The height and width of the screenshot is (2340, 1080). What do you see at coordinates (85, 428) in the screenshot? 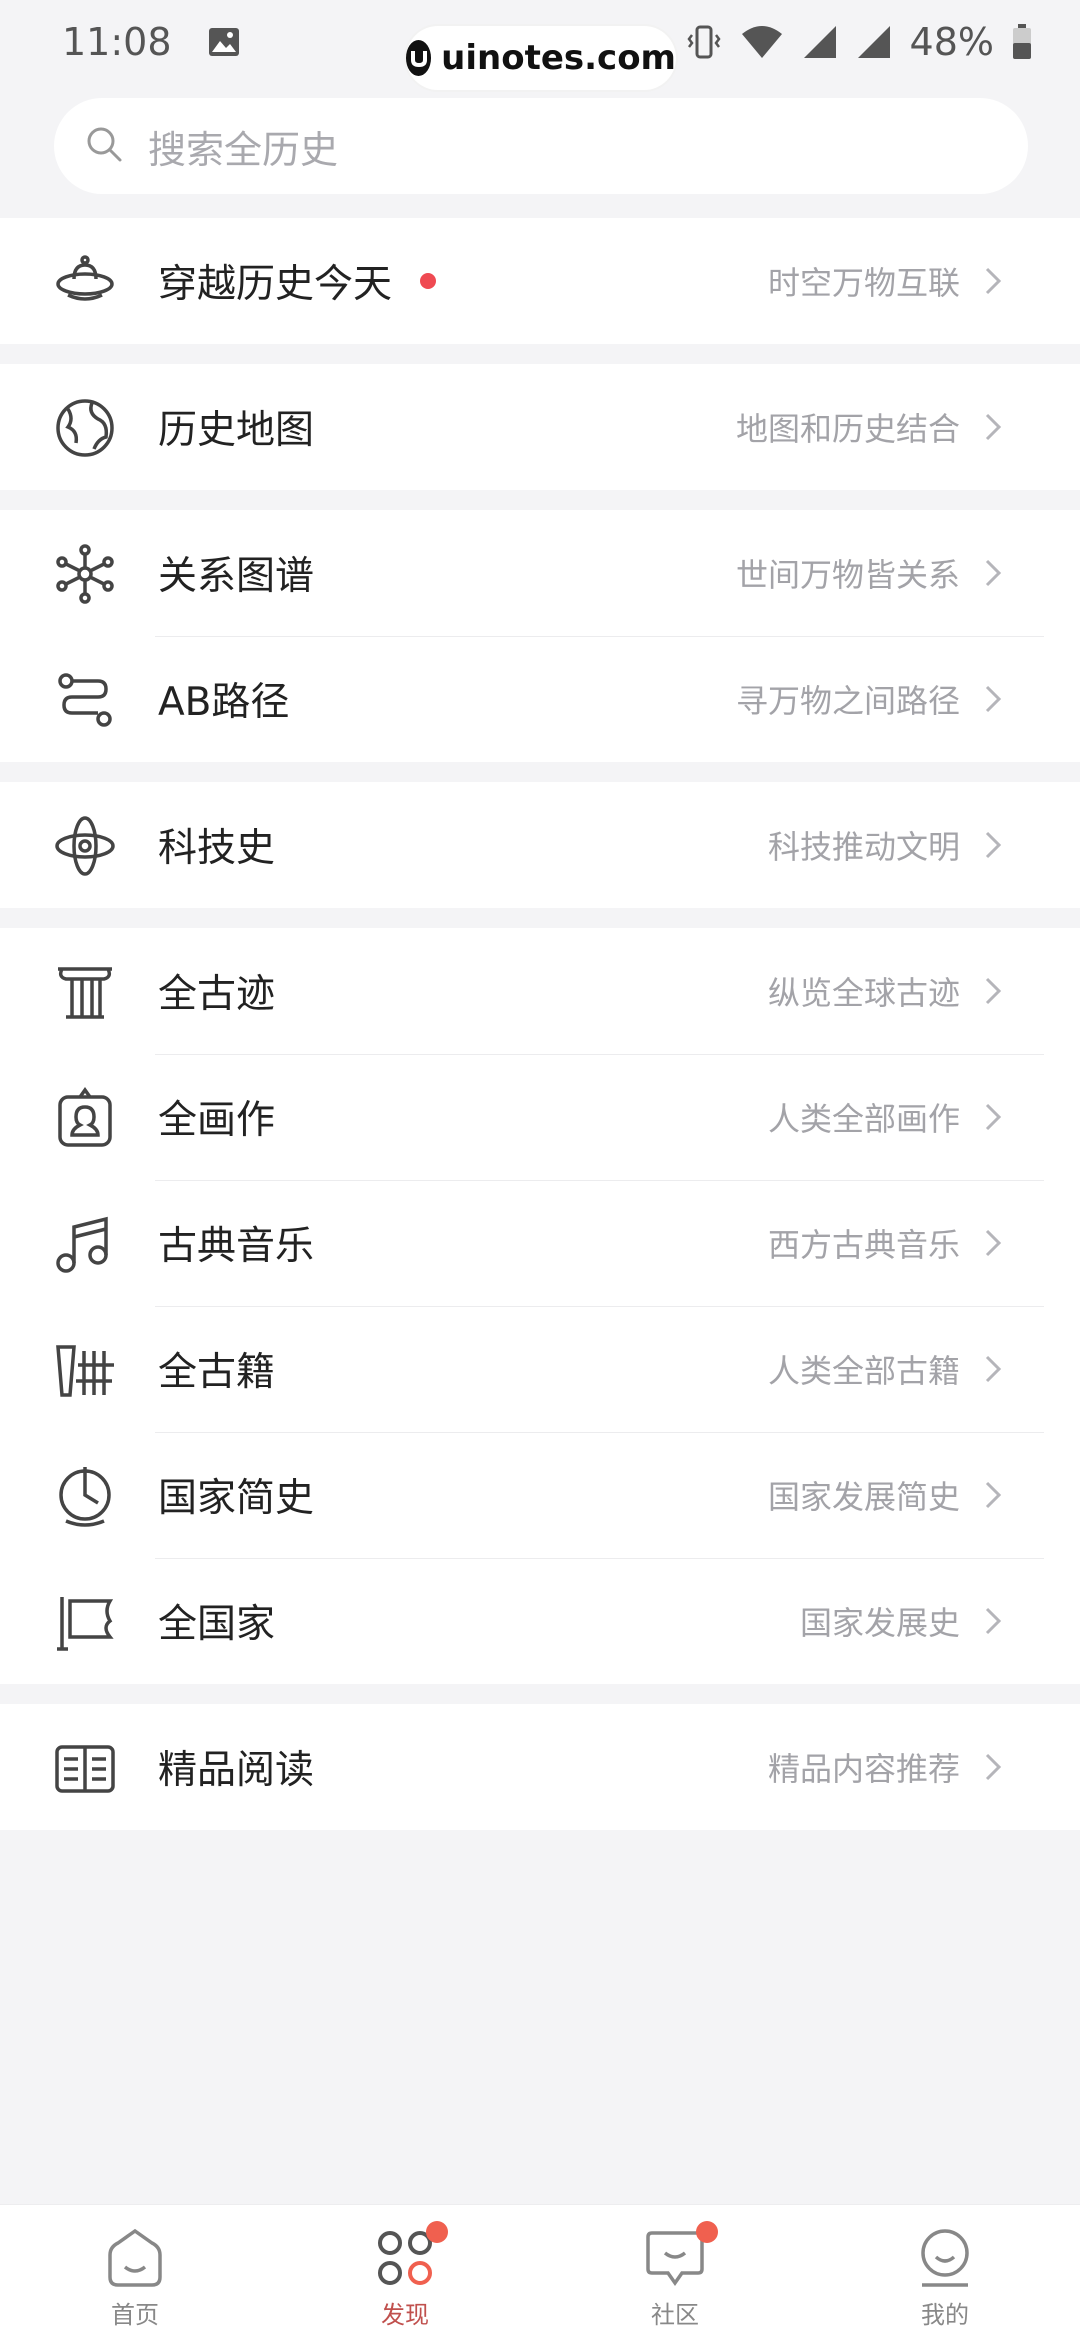
I see `globe-icon` at bounding box center [85, 428].